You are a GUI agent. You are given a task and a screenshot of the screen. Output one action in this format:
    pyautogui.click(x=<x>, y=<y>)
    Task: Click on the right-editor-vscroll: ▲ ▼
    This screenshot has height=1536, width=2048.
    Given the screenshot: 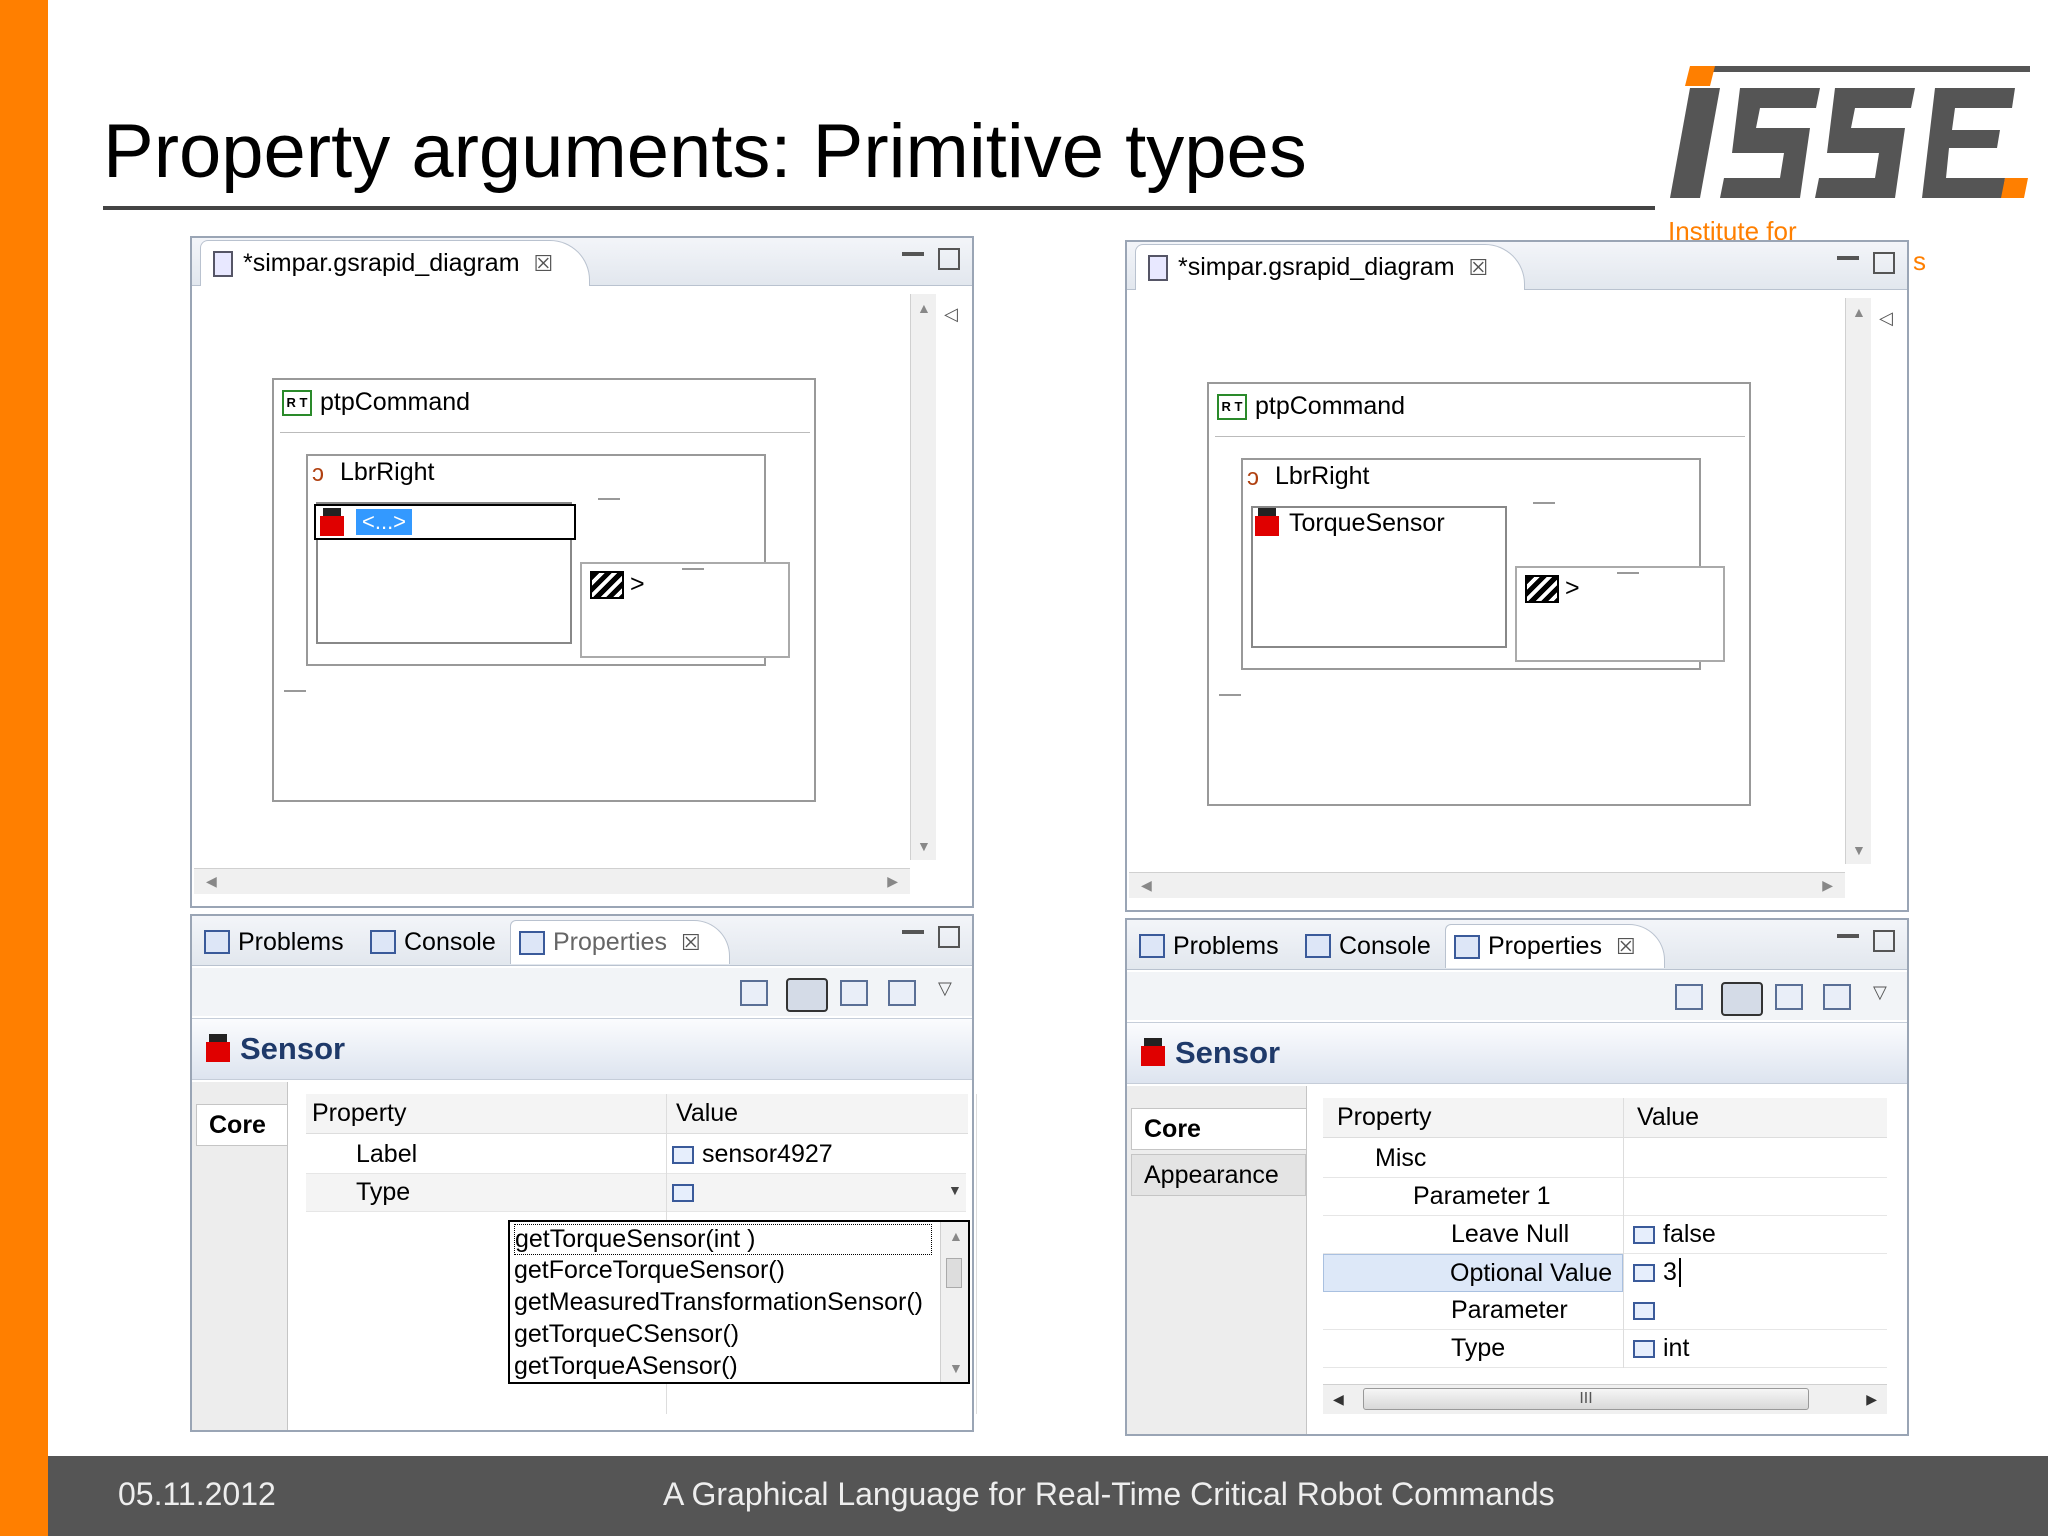 What is the action you would take?
    pyautogui.click(x=1858, y=581)
    